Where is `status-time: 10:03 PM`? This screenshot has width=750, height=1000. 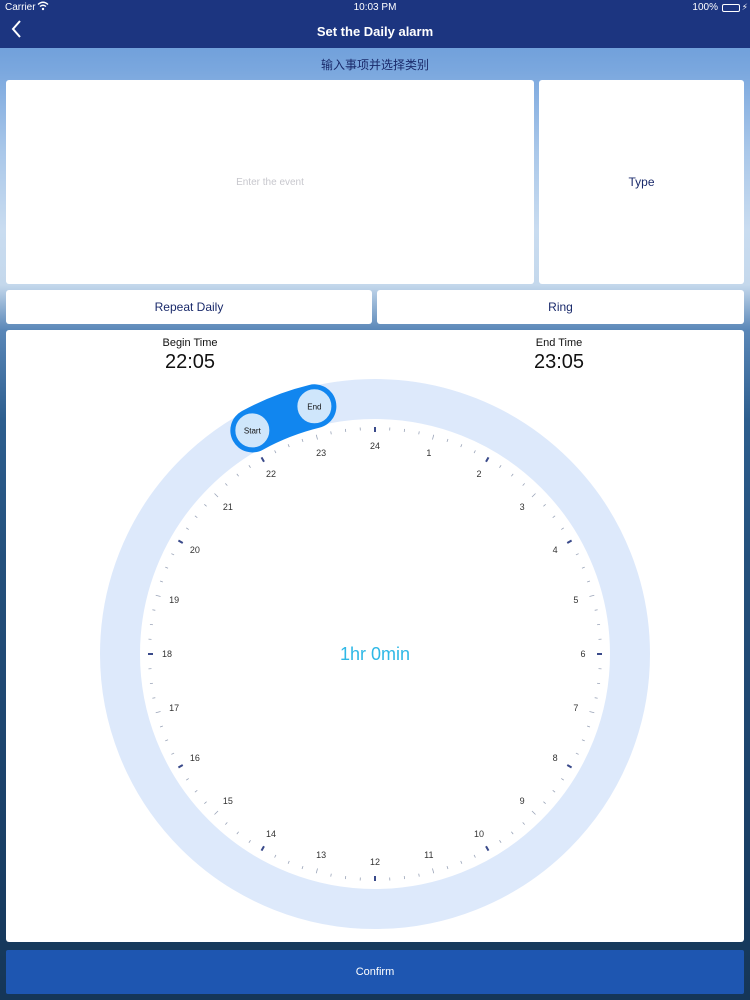
status-time: 10:03 PM is located at coordinates (375, 7).